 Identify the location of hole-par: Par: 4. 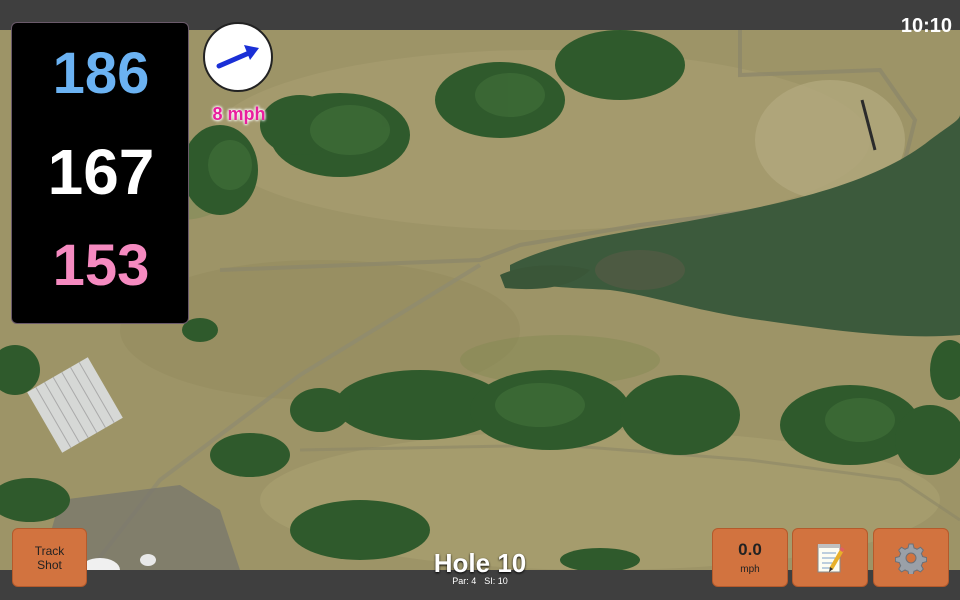
(464, 581).